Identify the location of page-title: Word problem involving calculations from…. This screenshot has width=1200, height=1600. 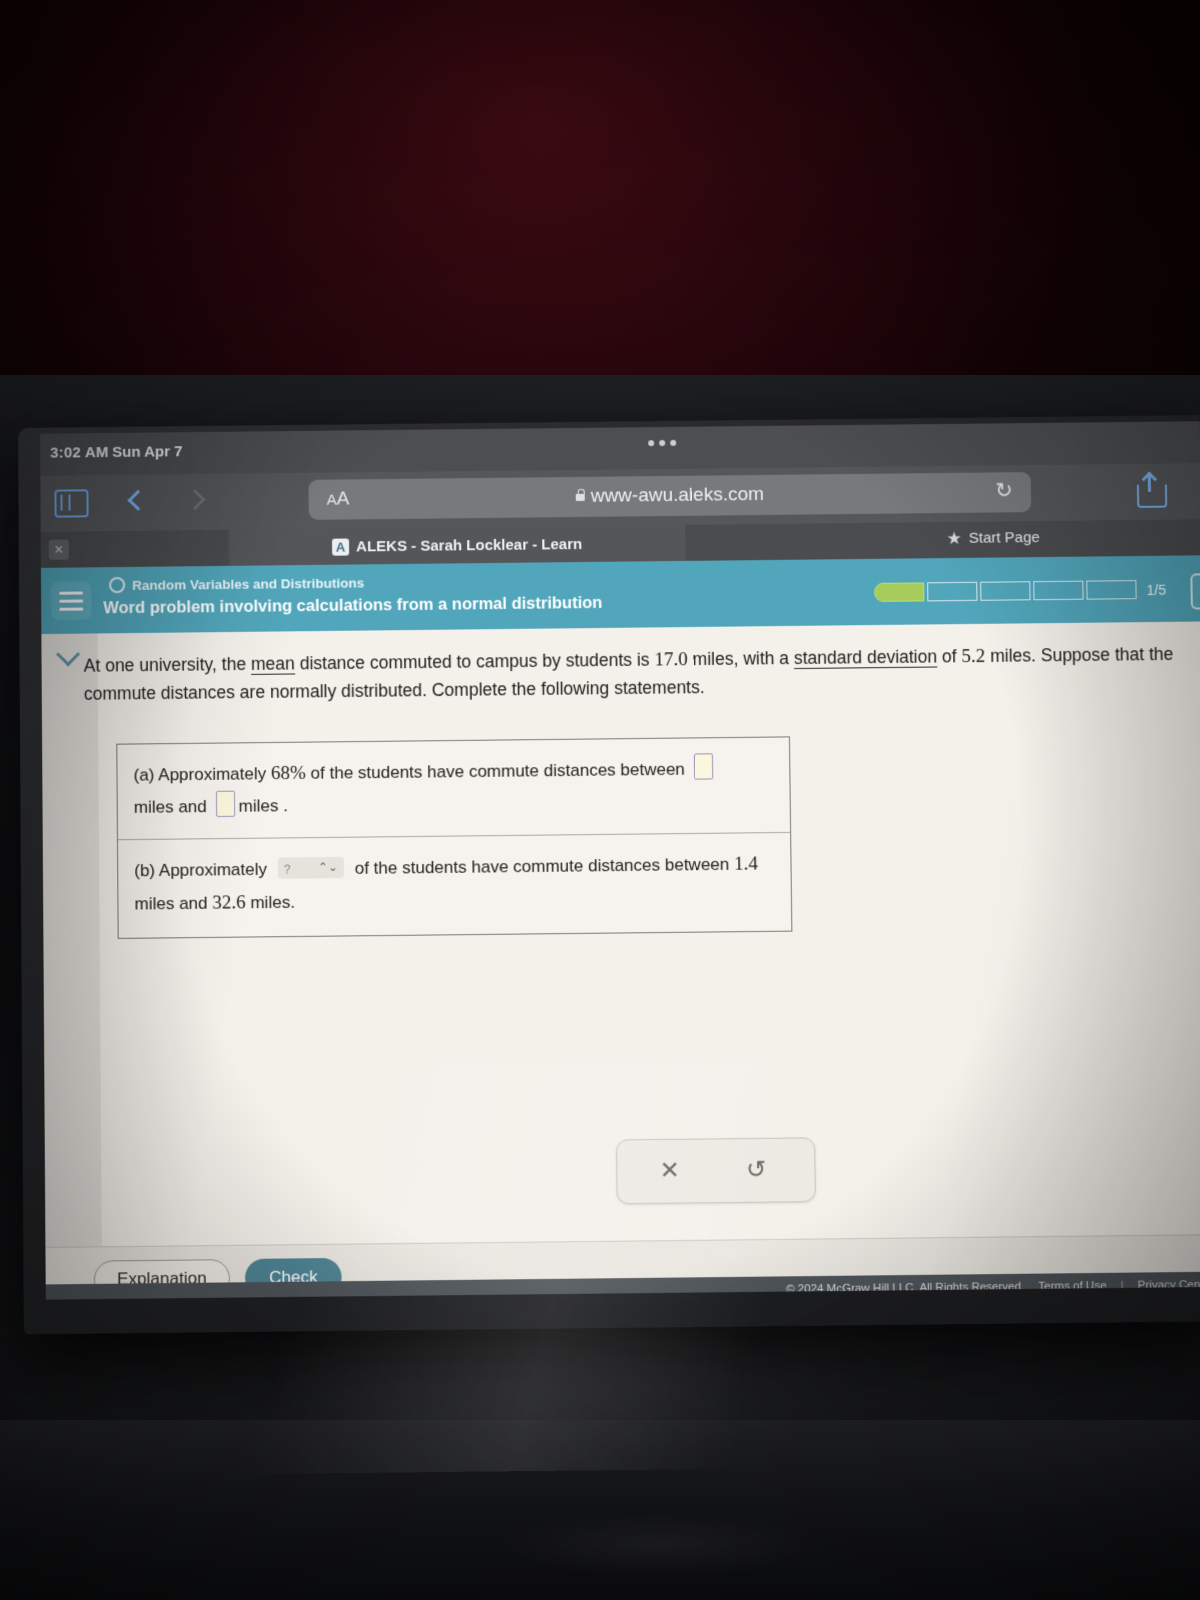
(353, 605).